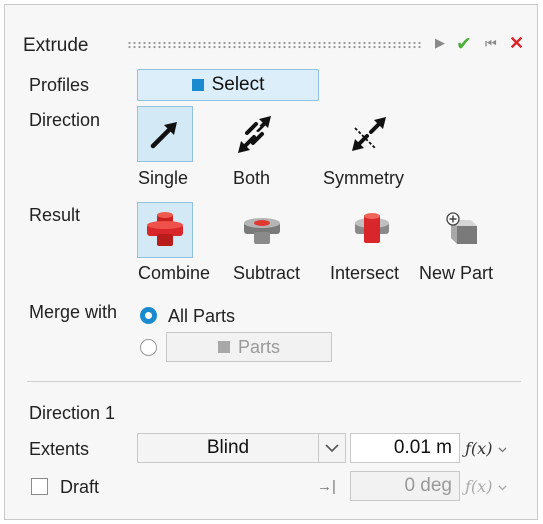 Image resolution: width=543 pixels, height=524 pixels. I want to click on direction-label: Direction, so click(65, 120).